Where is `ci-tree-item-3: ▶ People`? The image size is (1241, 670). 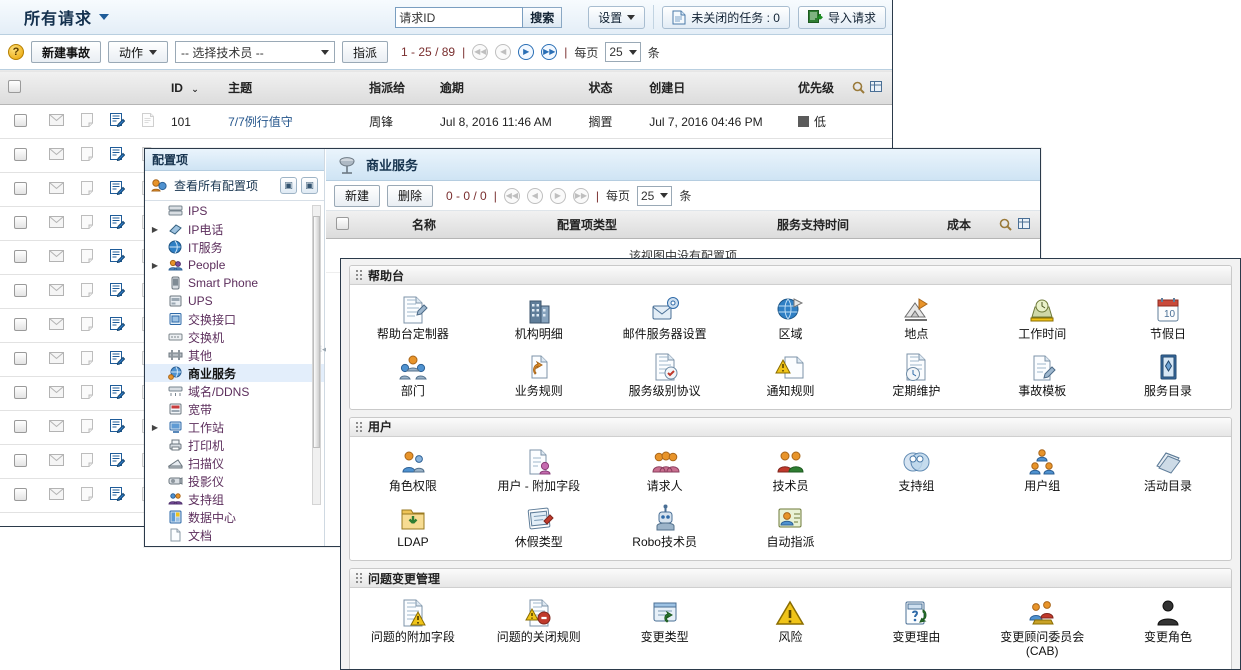
ci-tree-item-3: ▶ People is located at coordinates (234, 265).